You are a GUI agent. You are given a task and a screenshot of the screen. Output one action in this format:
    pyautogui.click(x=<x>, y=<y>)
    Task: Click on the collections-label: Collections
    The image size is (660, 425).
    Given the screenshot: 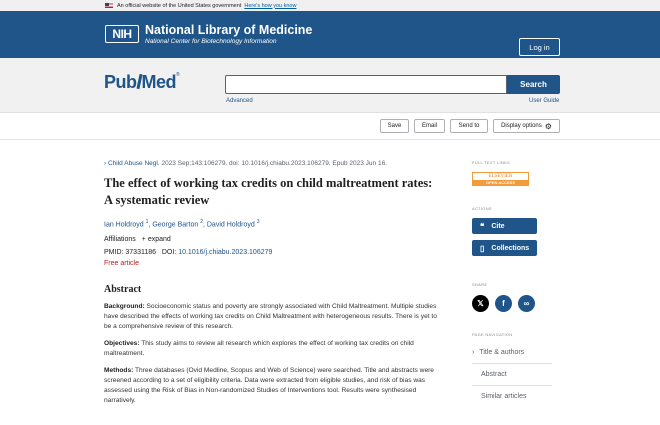 What is the action you would take?
    pyautogui.click(x=510, y=248)
    